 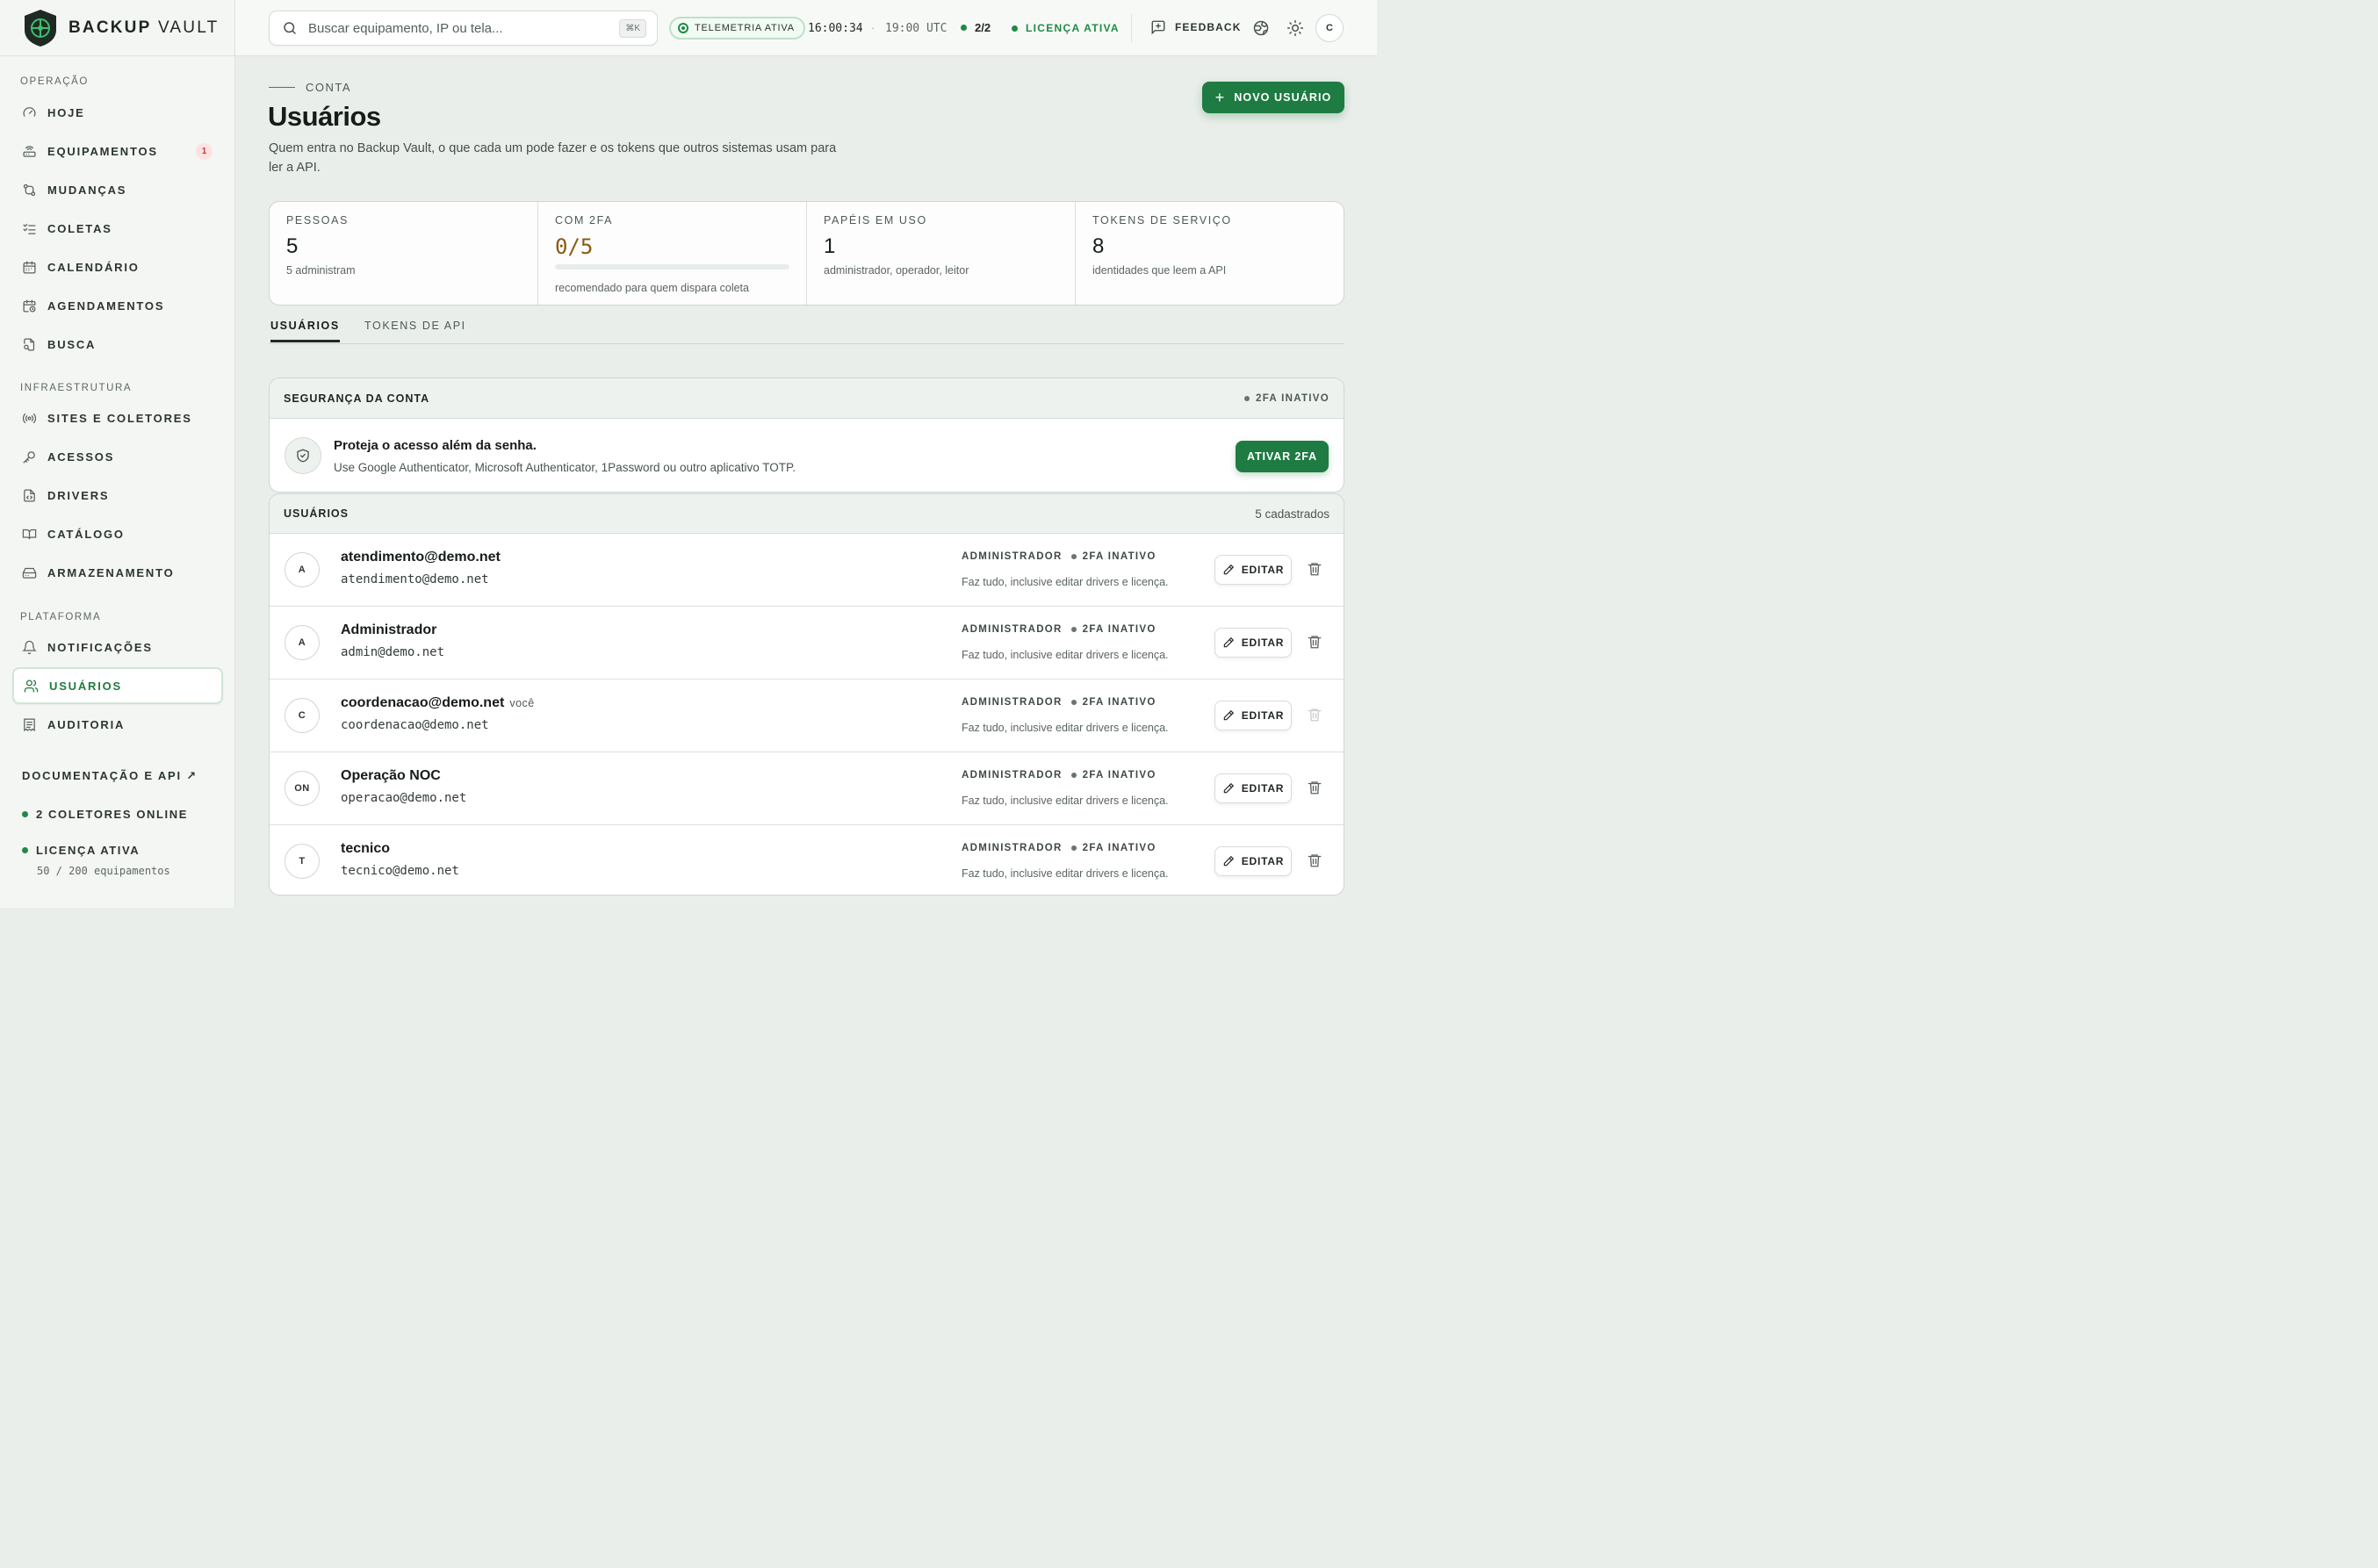 What do you see at coordinates (1261, 28) in the screenshot?
I see `globe-icon` at bounding box center [1261, 28].